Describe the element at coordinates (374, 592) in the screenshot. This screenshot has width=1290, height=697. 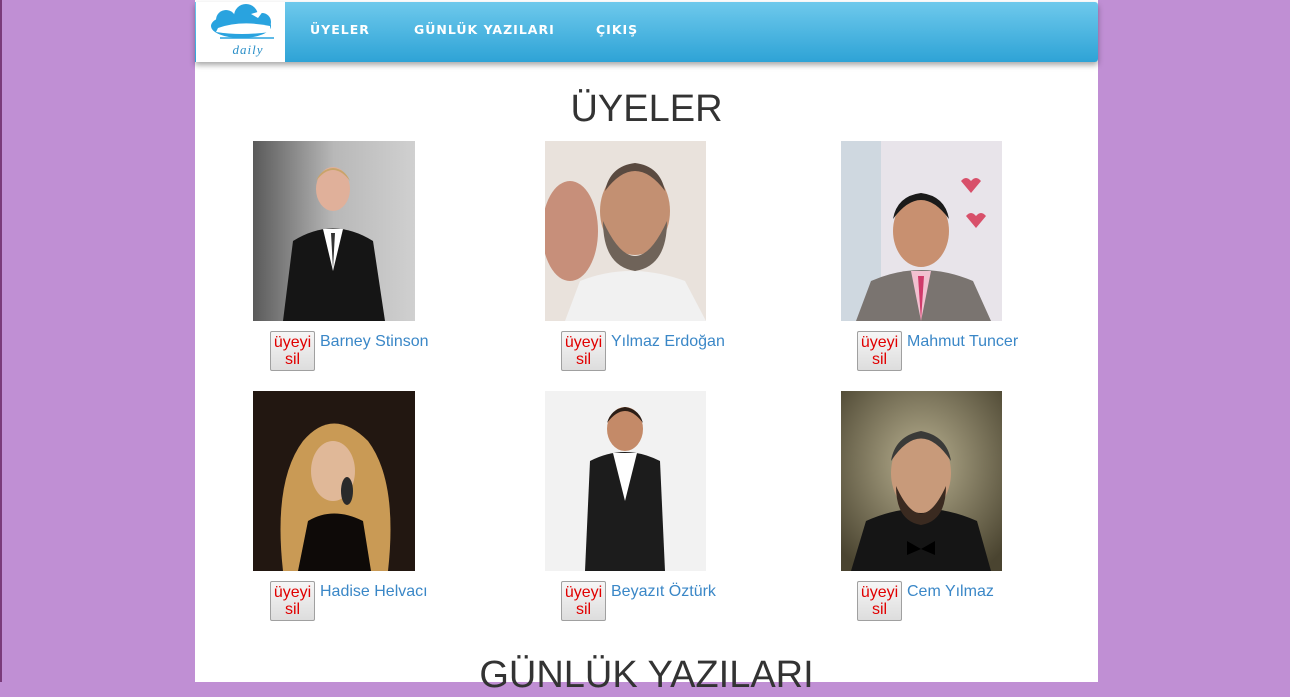
I see `member-name-link: Hadise Helvacı` at that location.